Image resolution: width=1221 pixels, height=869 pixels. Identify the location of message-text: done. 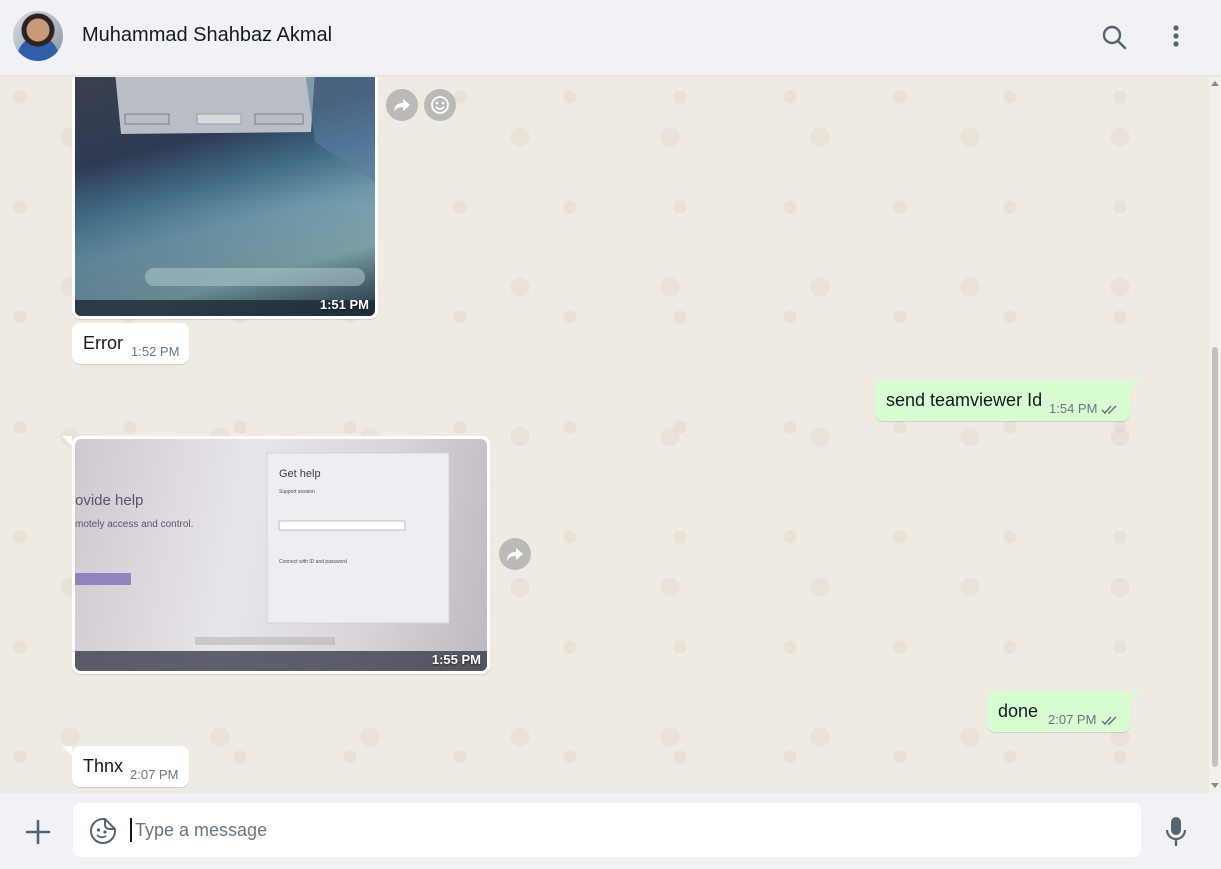
(1018, 711).